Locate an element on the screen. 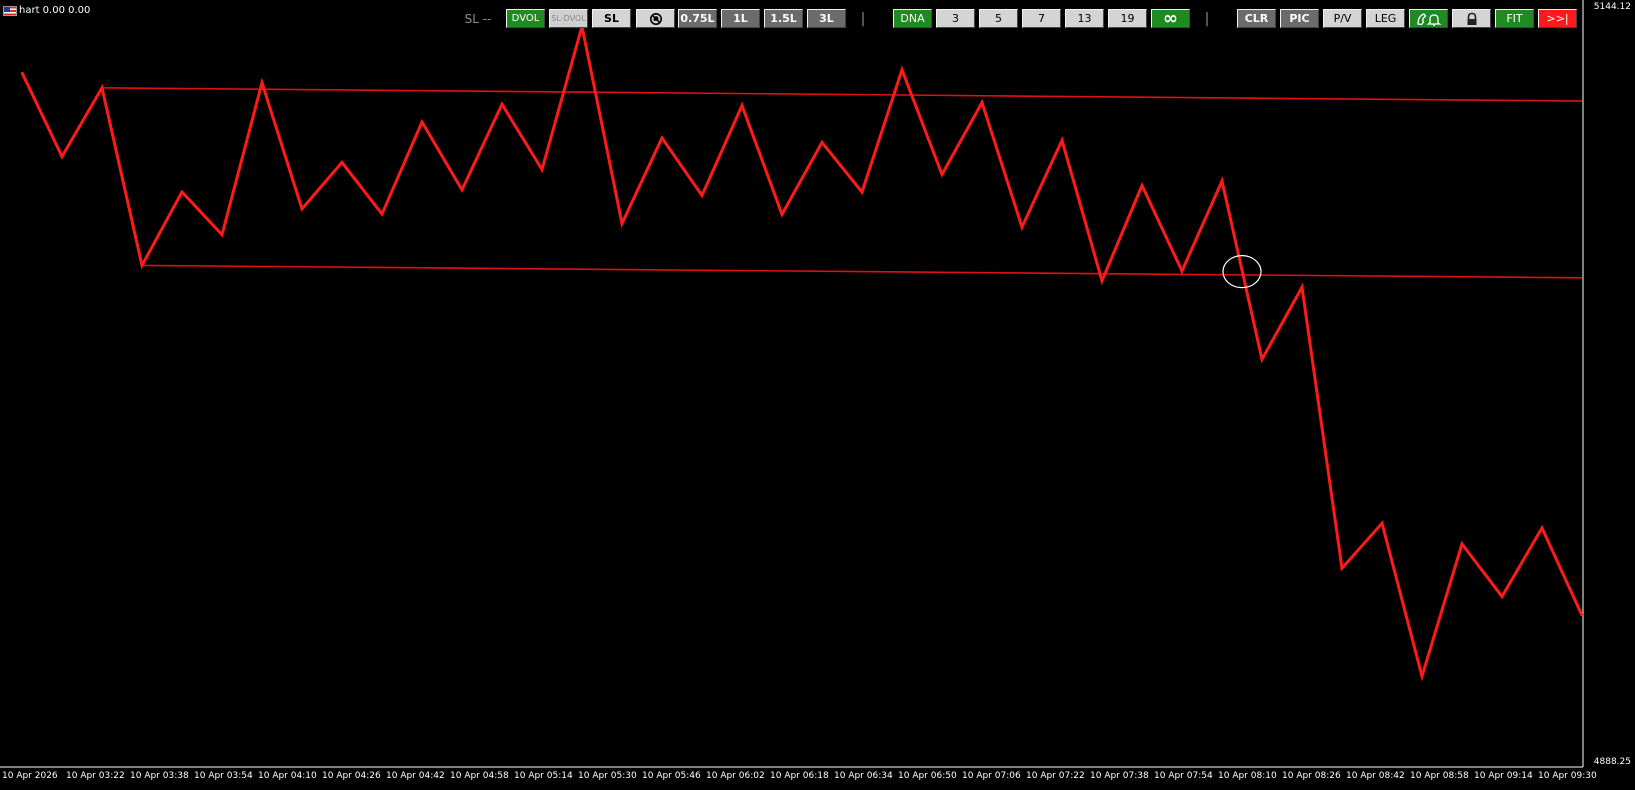  time-axis-label: 10 Apr 04:42 is located at coordinates (415, 776).